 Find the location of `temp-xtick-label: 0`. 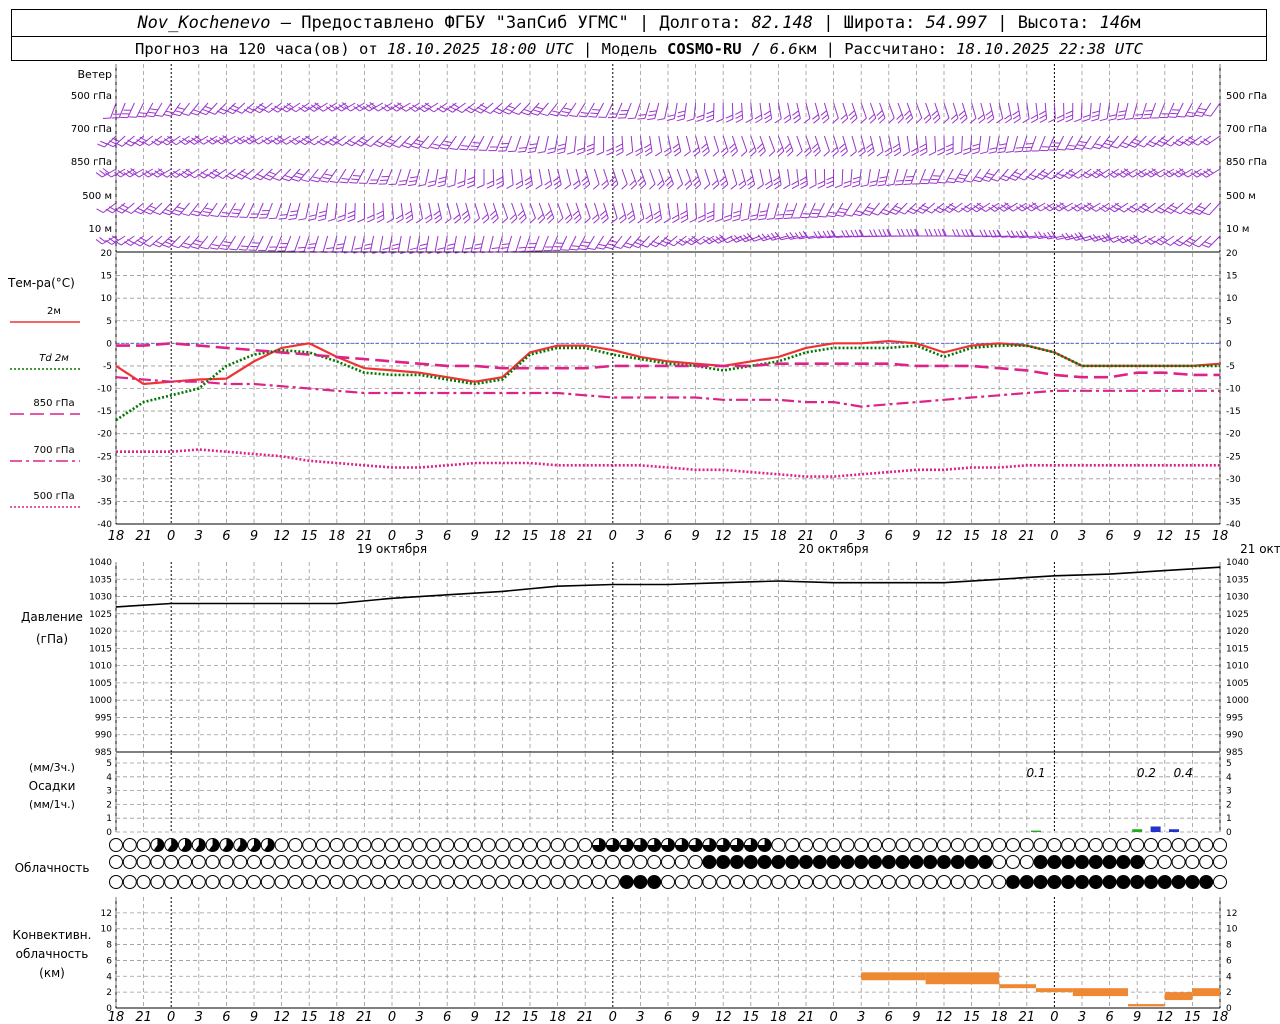

temp-xtick-label: 0 is located at coordinates (171, 536).